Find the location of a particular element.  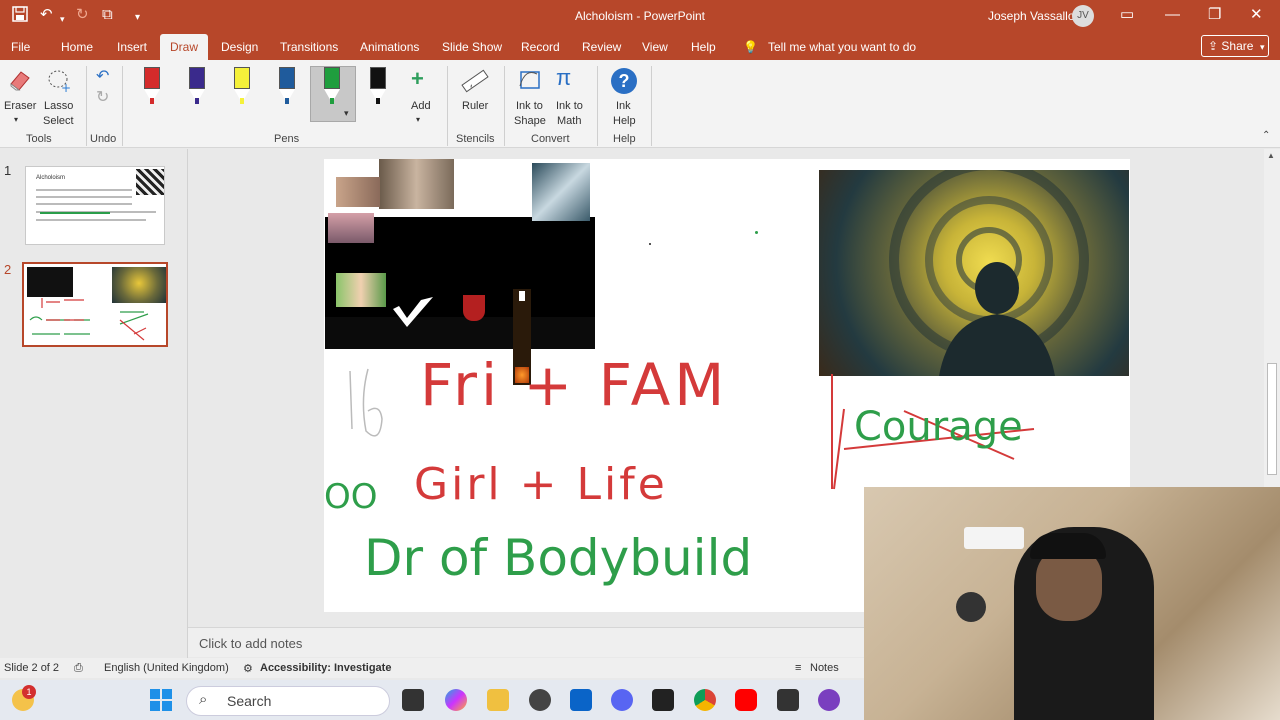

notes-icon: ≡ is located at coordinates (798, 668).